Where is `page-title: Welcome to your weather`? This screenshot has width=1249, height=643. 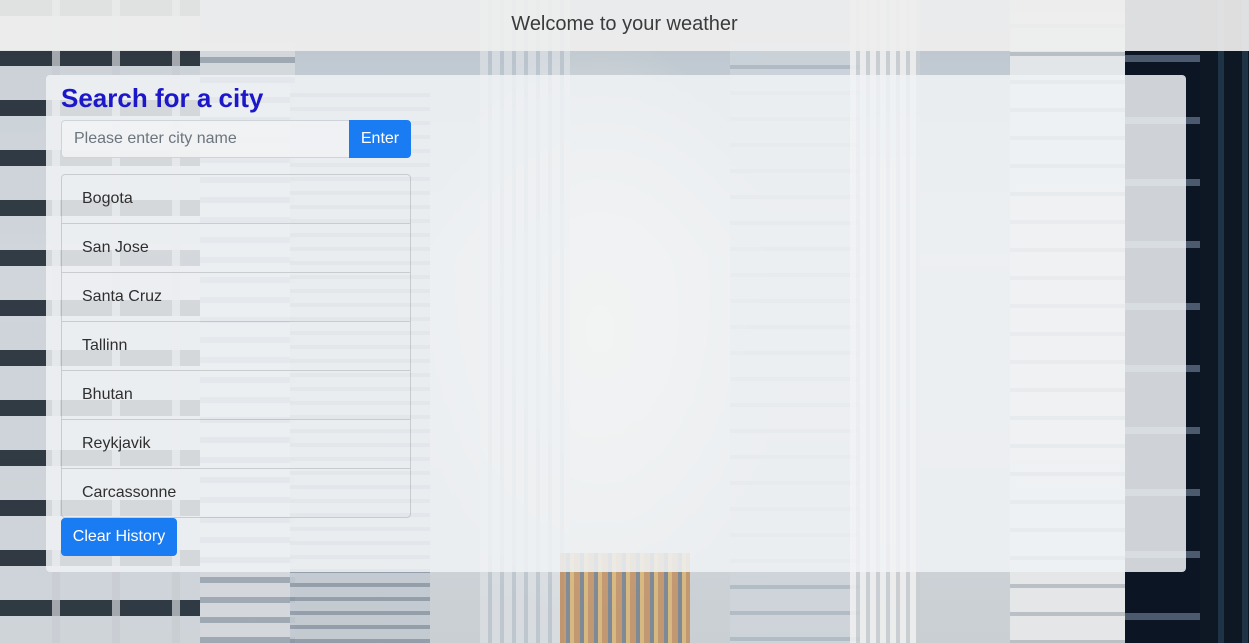
page-title: Welcome to your weather is located at coordinates (624, 24).